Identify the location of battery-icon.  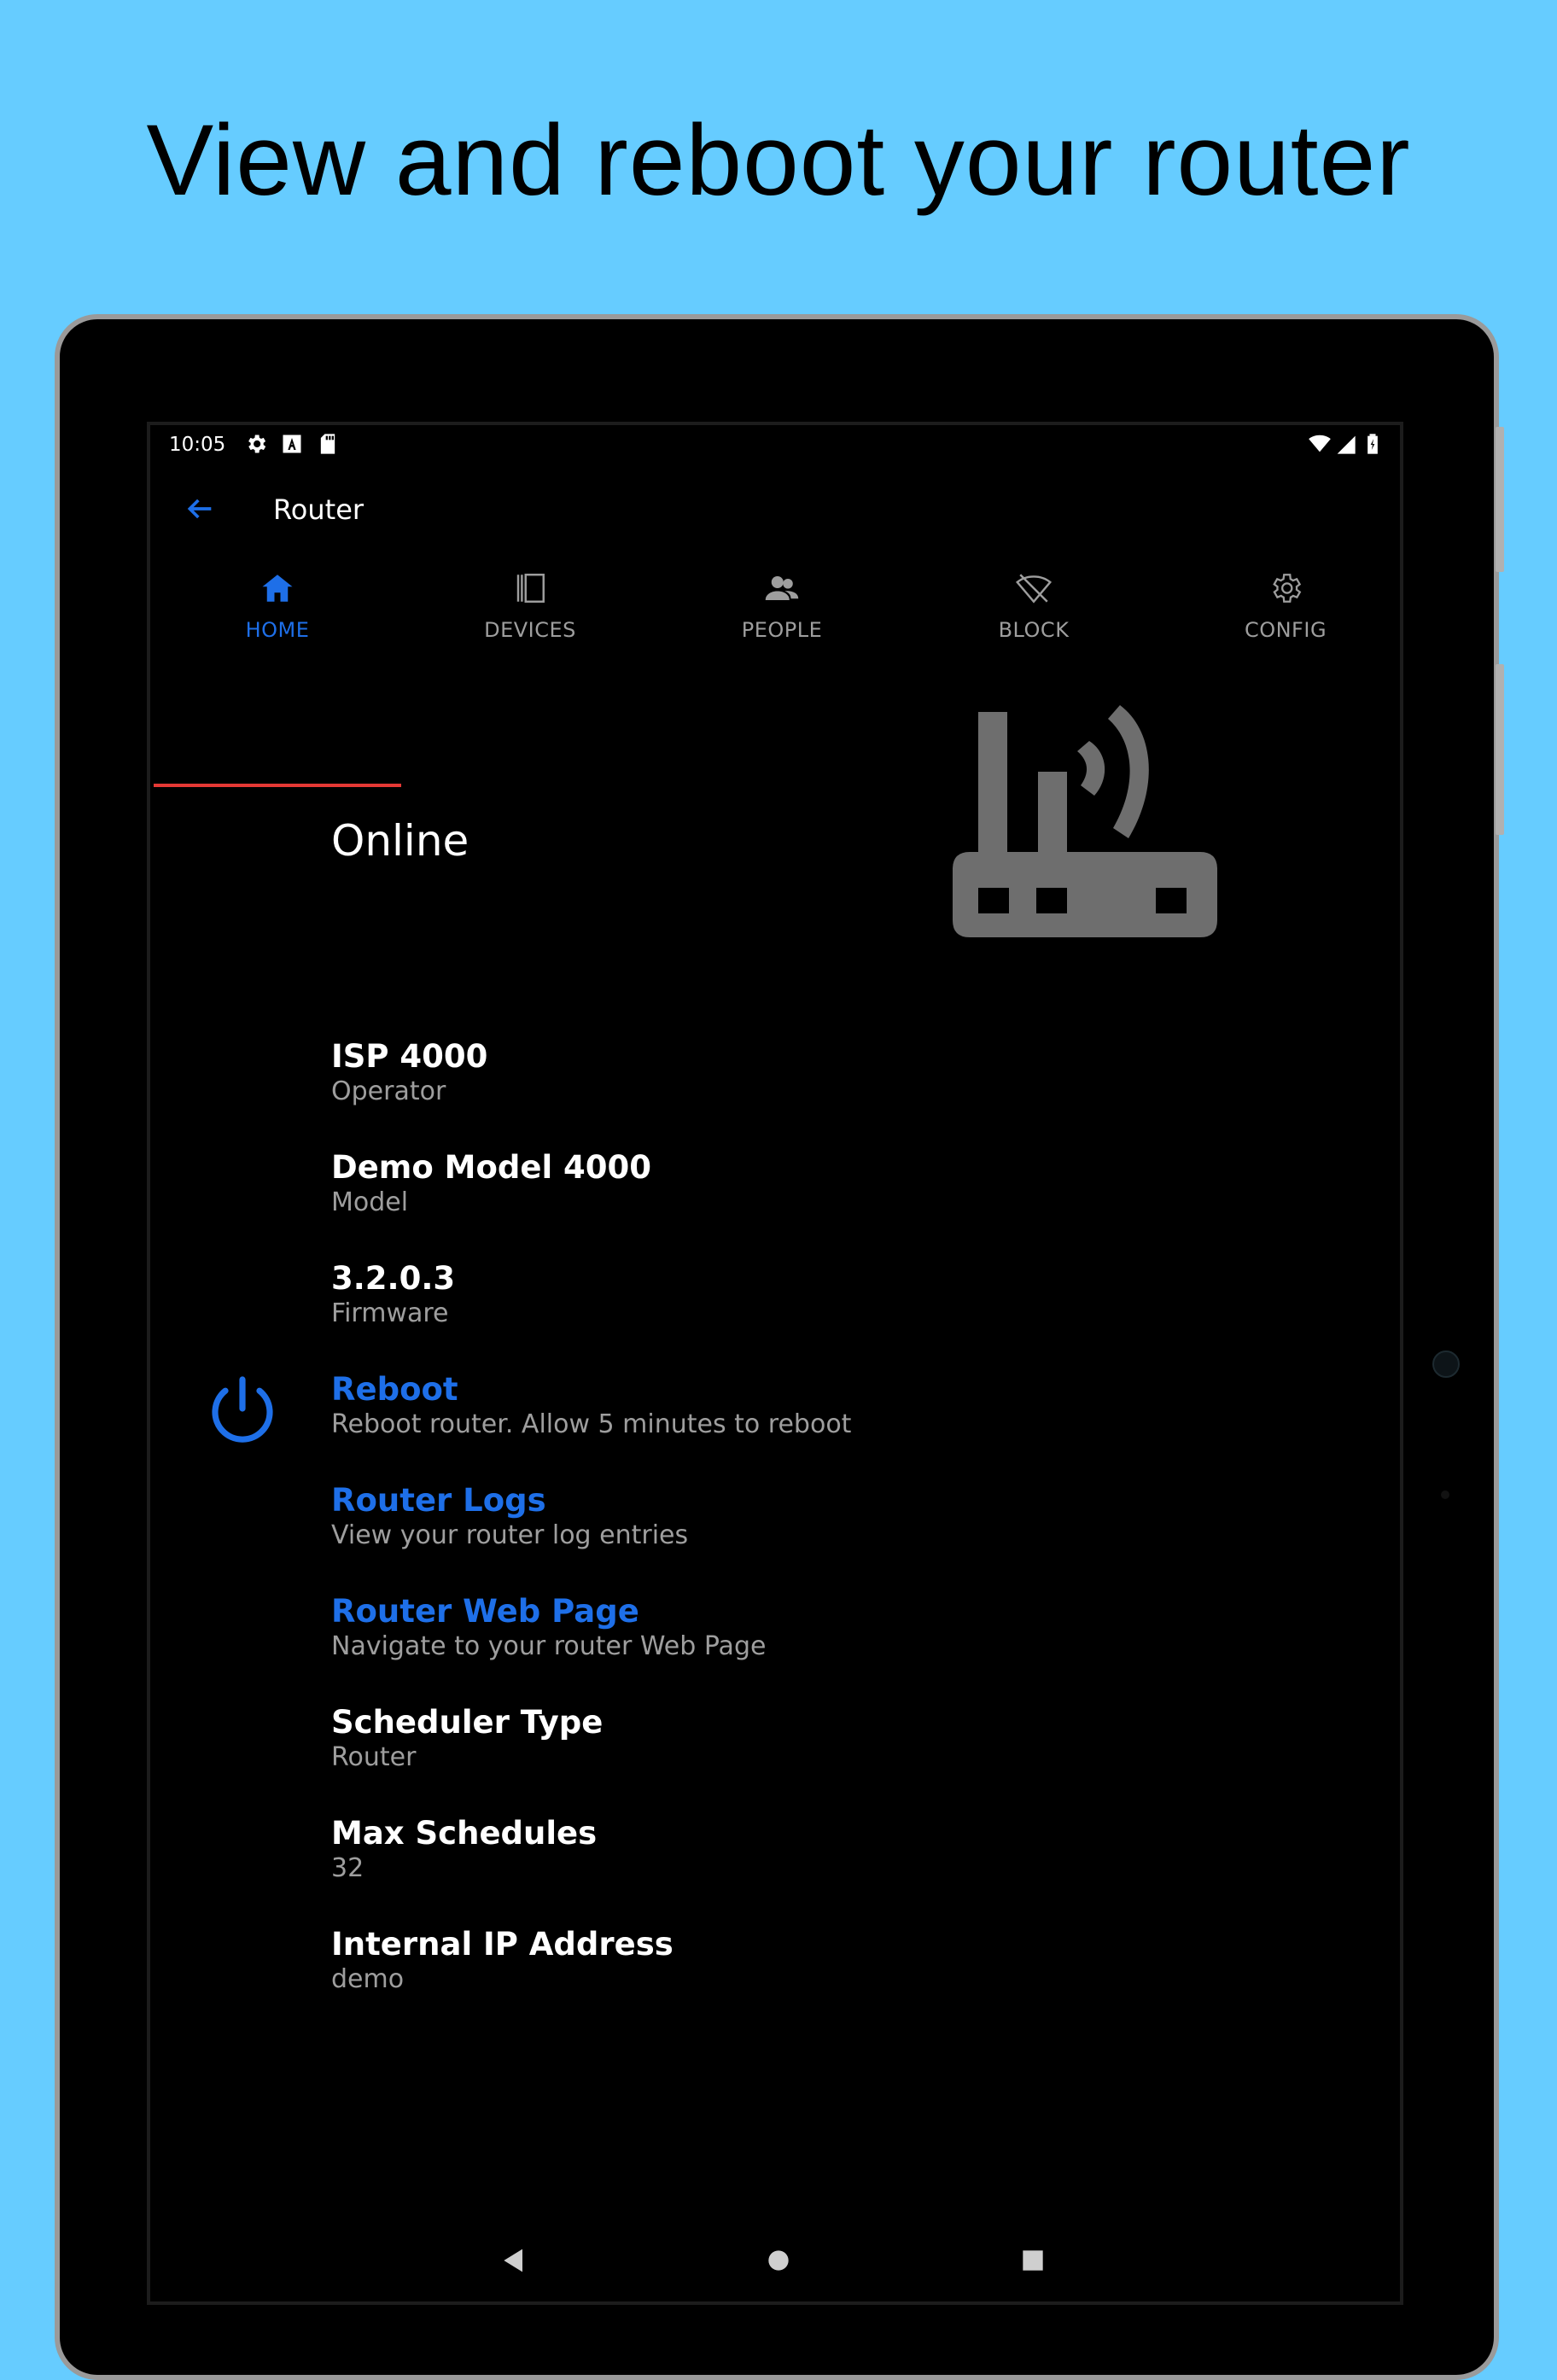
(1372, 444).